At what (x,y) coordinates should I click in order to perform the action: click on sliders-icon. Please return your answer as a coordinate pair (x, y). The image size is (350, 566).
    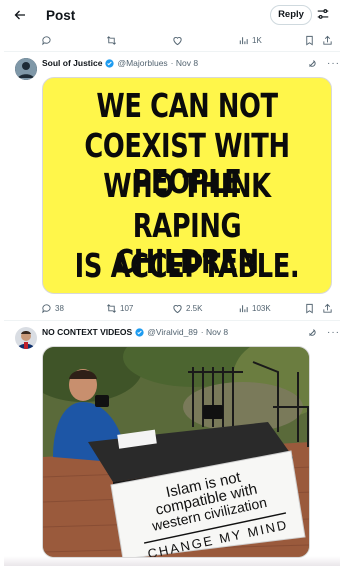
    Looking at the image, I should click on (325, 14).